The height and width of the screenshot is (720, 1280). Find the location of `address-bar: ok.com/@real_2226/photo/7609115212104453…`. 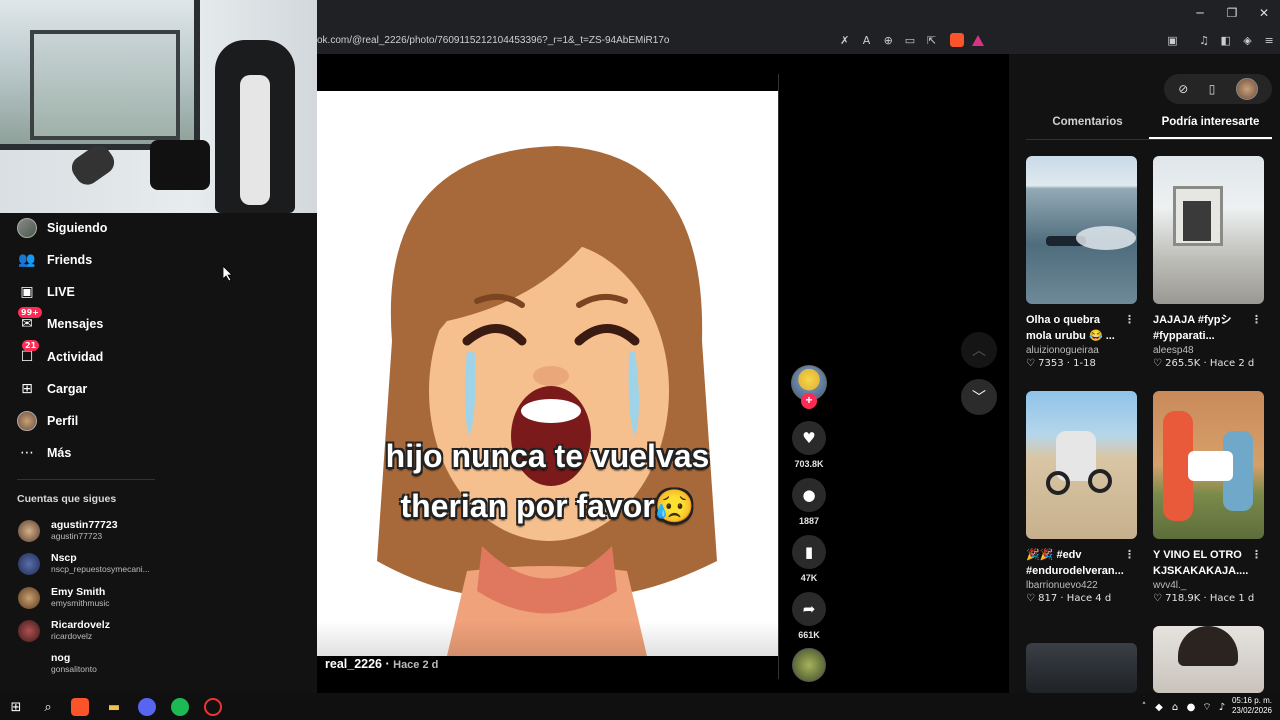

address-bar: ok.com/@real_2226/photo/7609115212104453… is located at coordinates (573, 40).